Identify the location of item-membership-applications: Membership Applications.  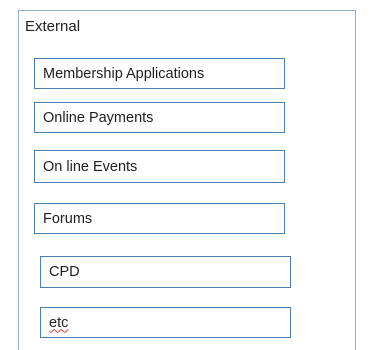
(159, 73).